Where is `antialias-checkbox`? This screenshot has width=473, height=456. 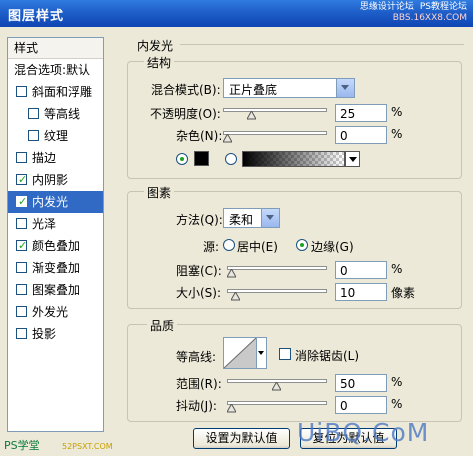
antialias-checkbox is located at coordinates (285, 354).